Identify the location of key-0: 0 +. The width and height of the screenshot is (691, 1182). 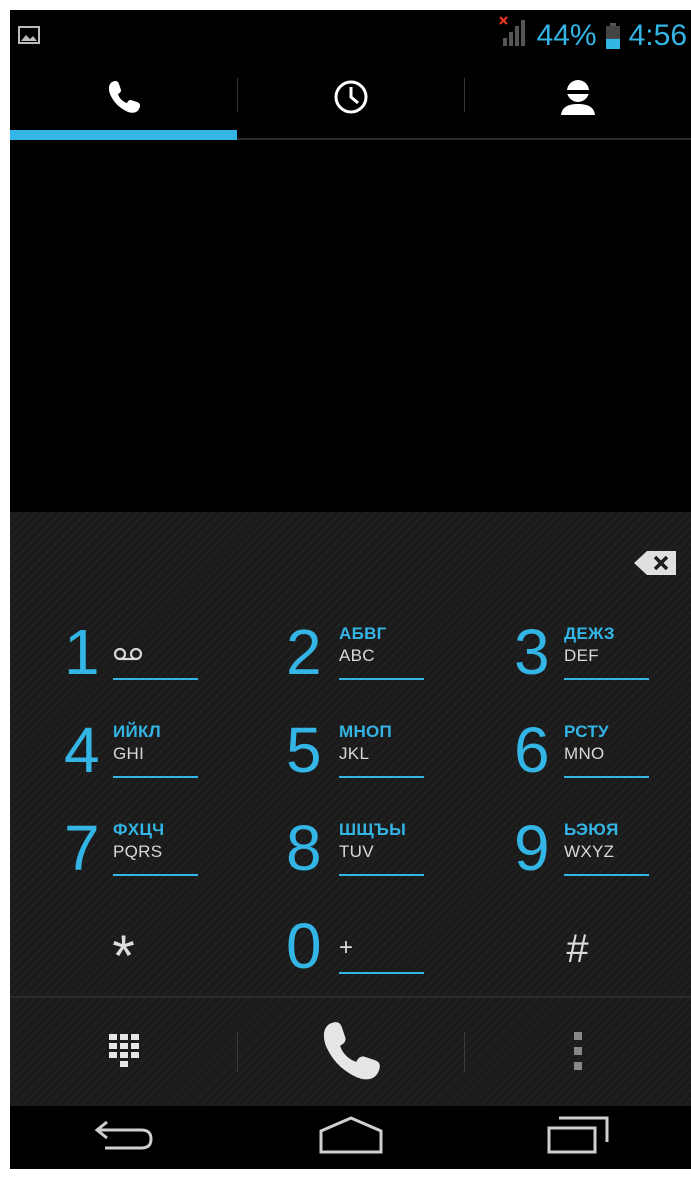
(350, 955).